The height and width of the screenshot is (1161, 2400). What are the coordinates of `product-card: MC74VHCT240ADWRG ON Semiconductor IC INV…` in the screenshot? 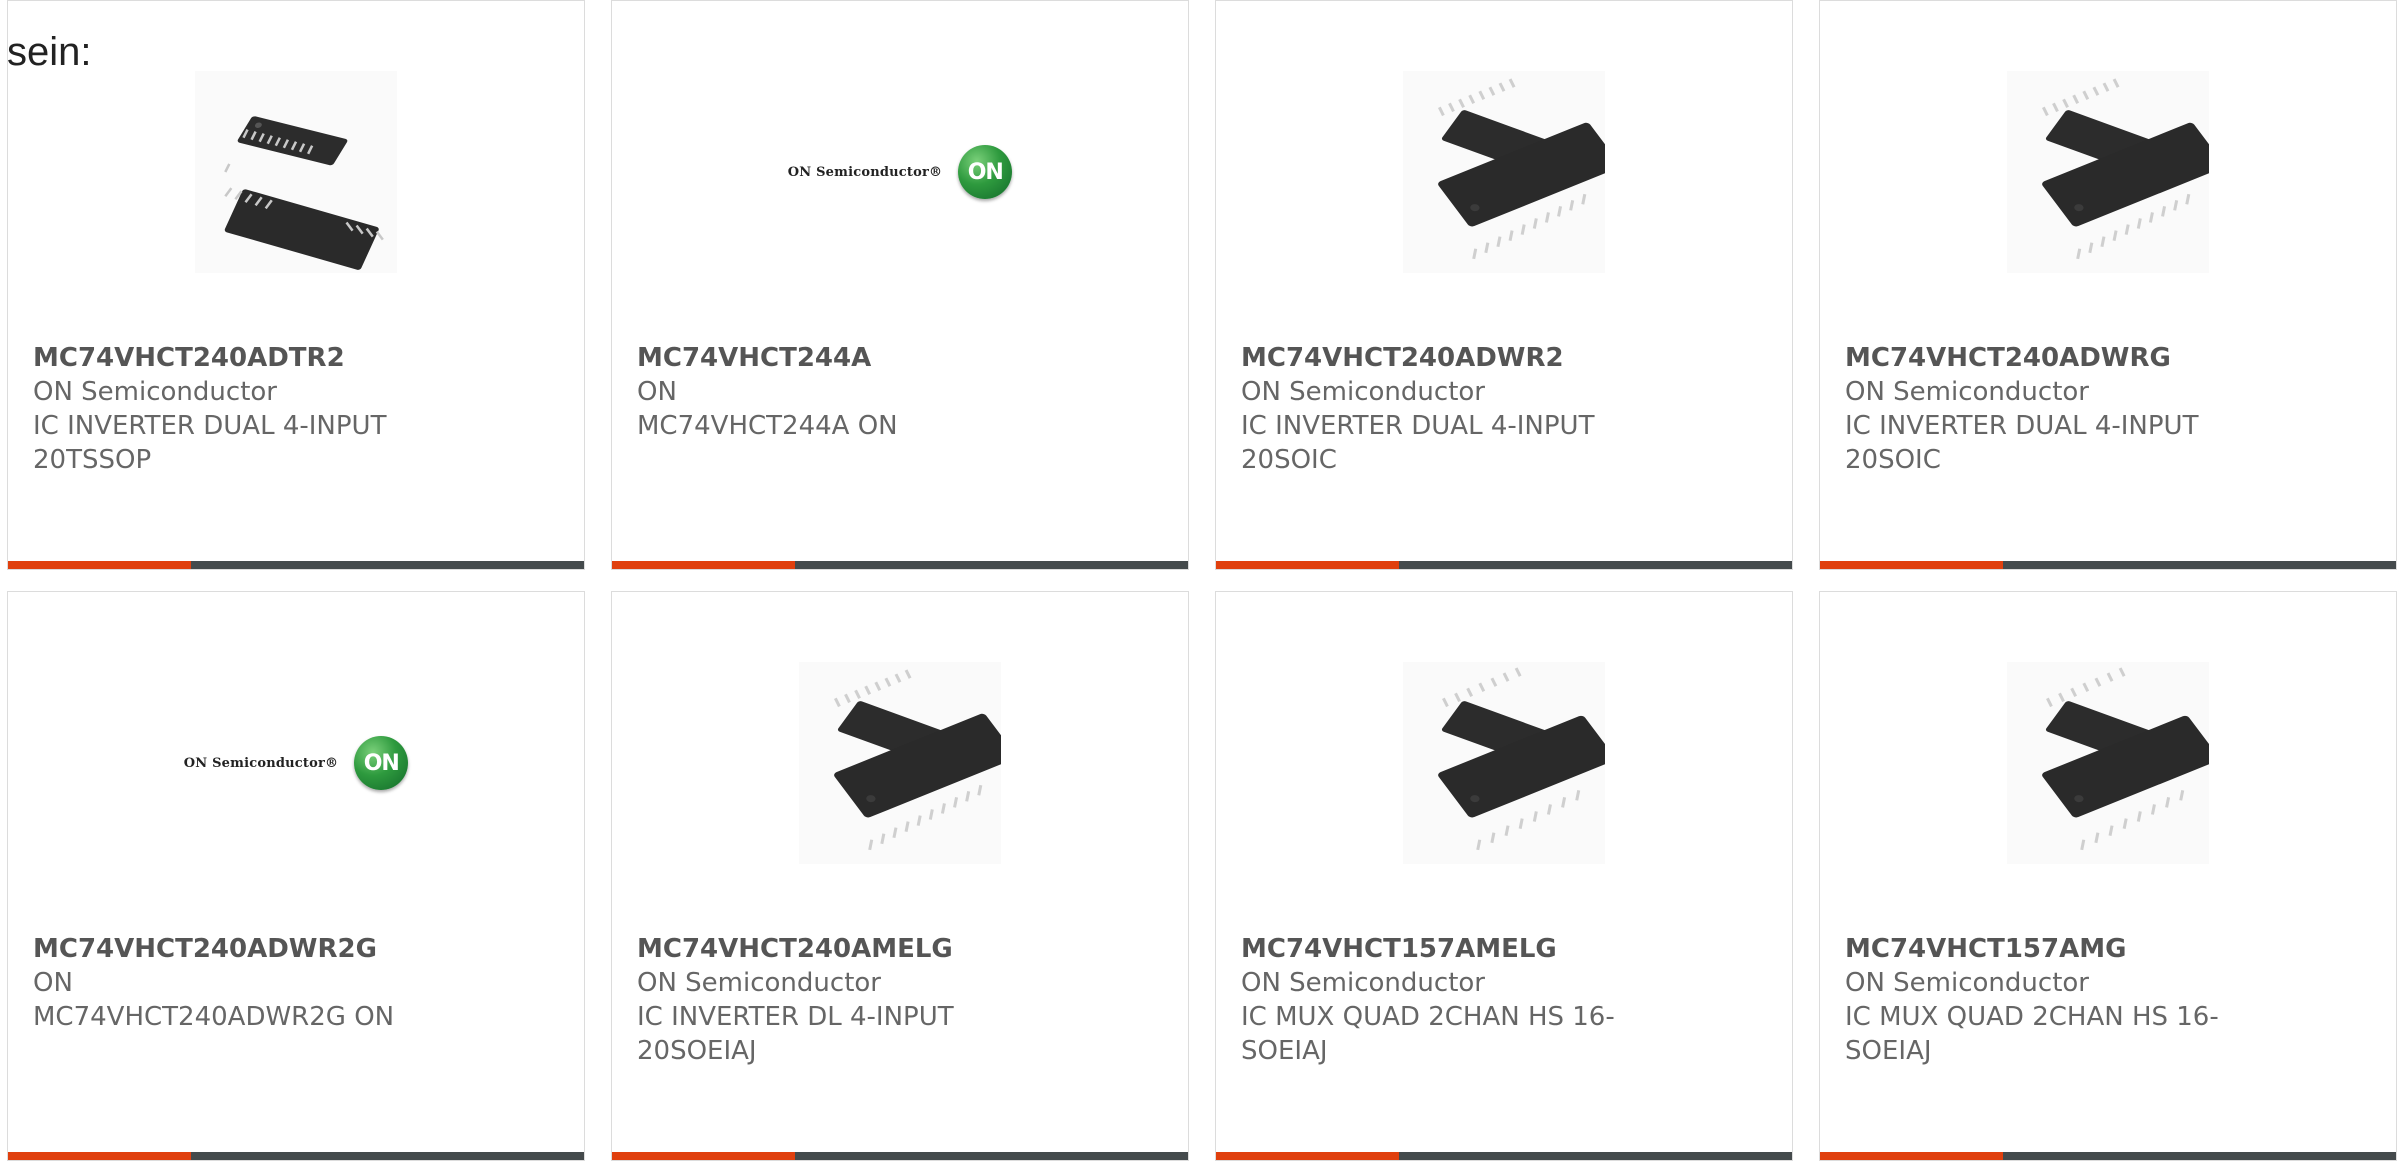 It's located at (2108, 285).